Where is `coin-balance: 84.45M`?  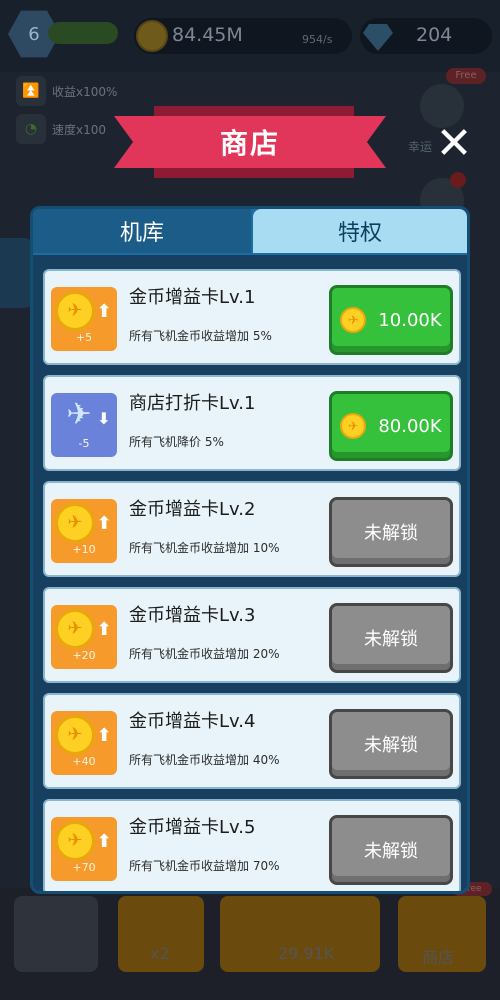
coin-balance: 84.45M is located at coordinates (207, 35).